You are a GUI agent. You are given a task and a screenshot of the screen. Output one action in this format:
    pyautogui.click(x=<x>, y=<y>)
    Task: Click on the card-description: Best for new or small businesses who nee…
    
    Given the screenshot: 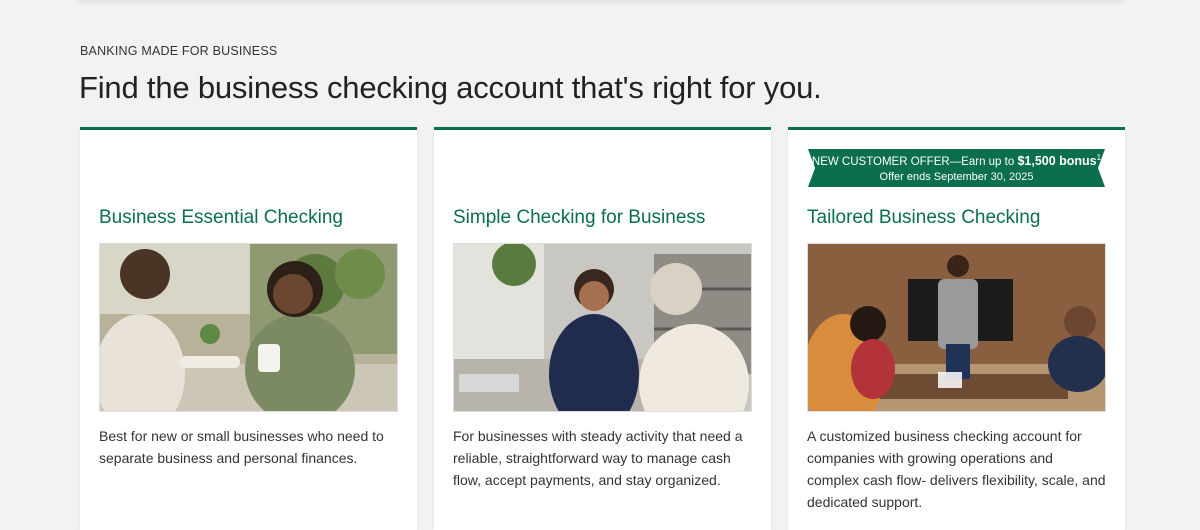 What is the action you would take?
    pyautogui.click(x=241, y=447)
    